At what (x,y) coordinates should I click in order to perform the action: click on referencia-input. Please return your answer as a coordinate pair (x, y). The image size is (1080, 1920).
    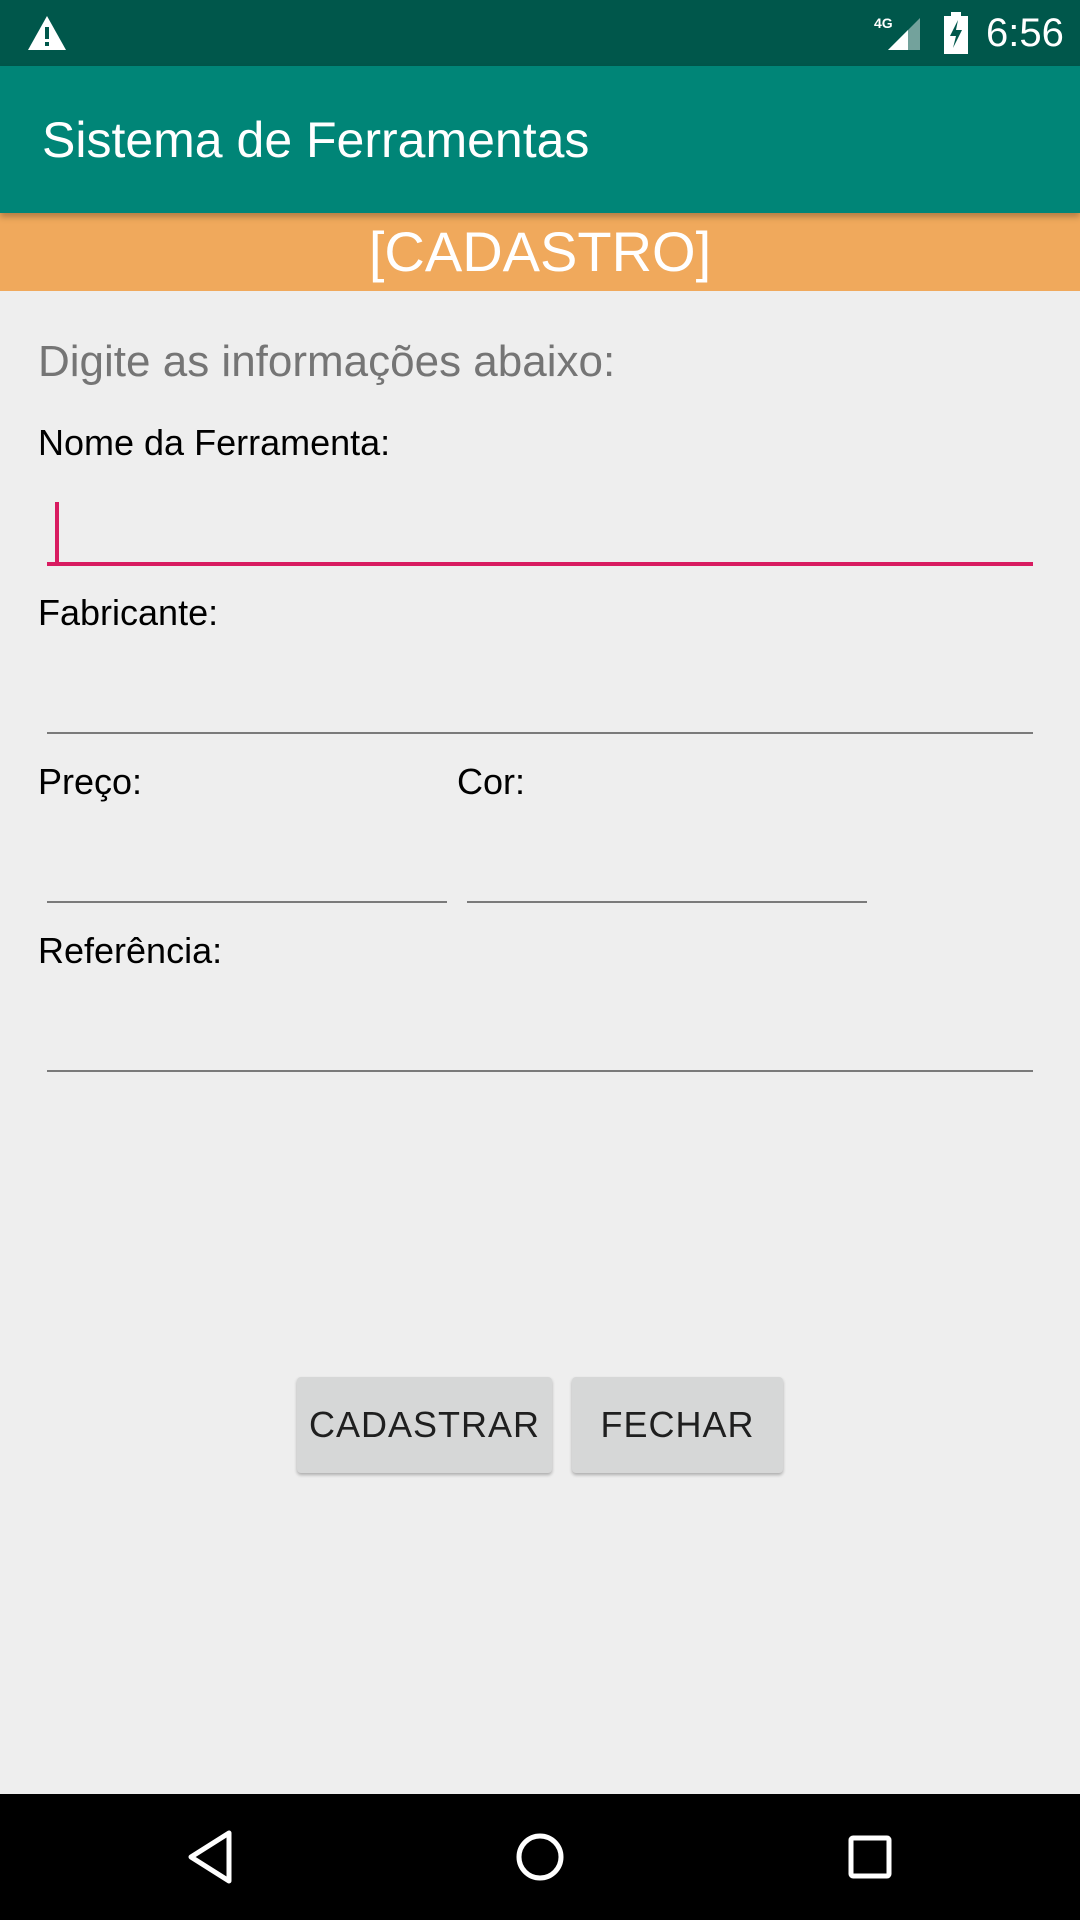
    Looking at the image, I should click on (540, 1036).